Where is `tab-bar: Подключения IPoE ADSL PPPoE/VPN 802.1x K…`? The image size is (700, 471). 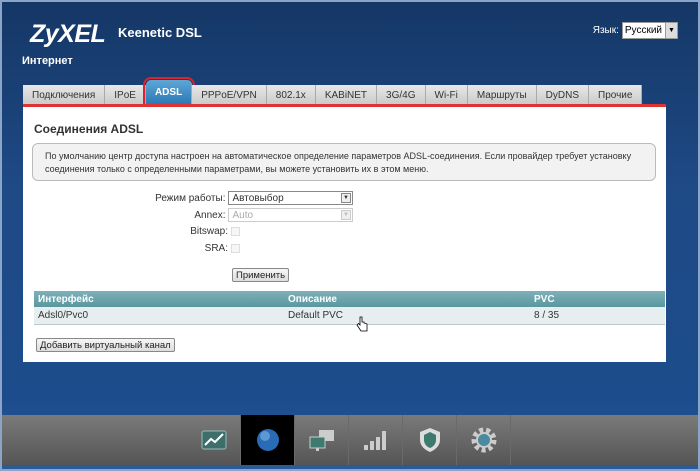
tab-bar: Подключения IPoE ADSL PPPoE/VPN 802.1x K… is located at coordinates (333, 92).